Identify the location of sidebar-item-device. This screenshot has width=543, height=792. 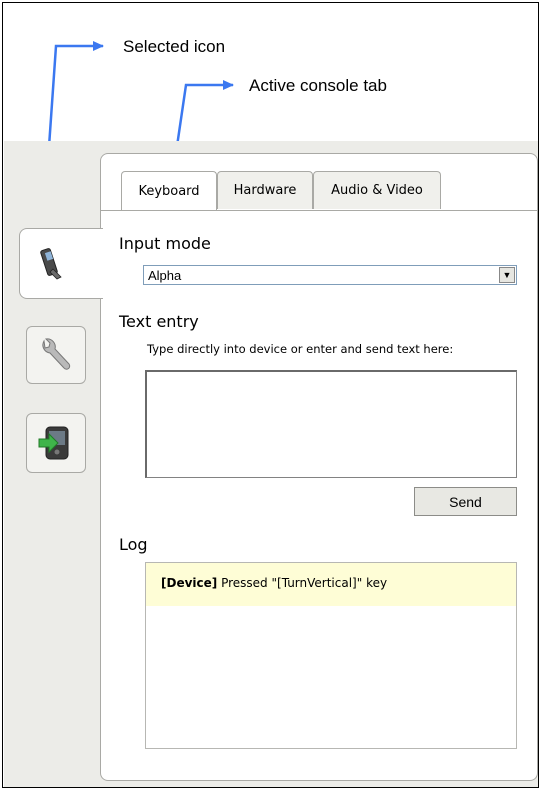
(56, 443).